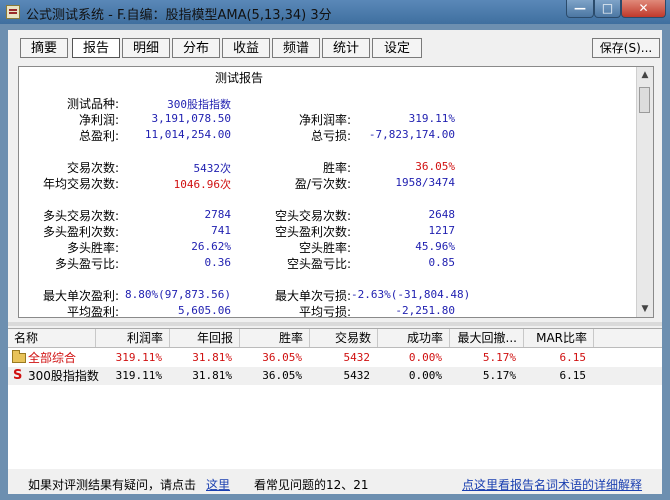 The width and height of the screenshot is (670, 500). Describe the element at coordinates (335, 12) in the screenshot. I see `title-bar: 公式测试系统 - F.自编：股指模型AMA(5,13,34) 3分 — □ ✕` at that location.